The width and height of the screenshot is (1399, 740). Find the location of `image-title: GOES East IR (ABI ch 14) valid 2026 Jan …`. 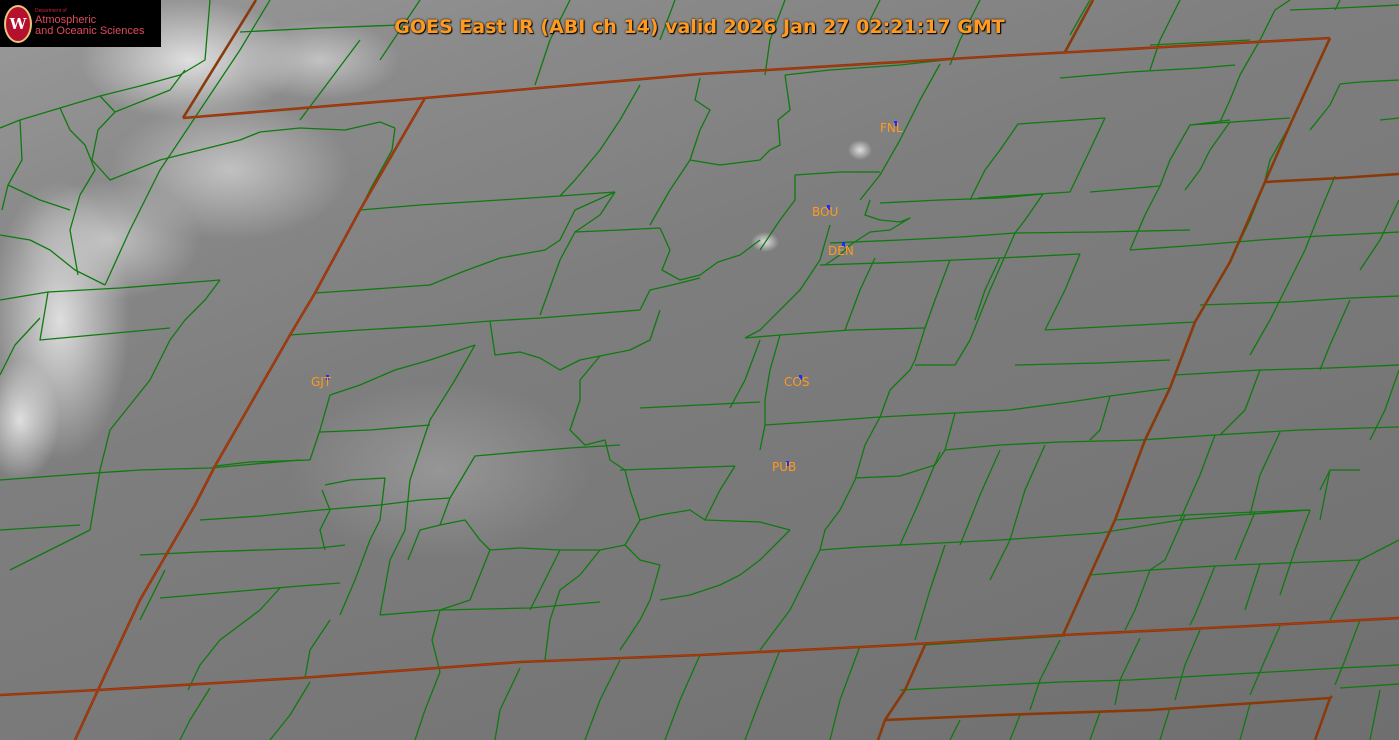

image-title: GOES East IR (ABI ch 14) valid 2026 Jan … is located at coordinates (699, 27).